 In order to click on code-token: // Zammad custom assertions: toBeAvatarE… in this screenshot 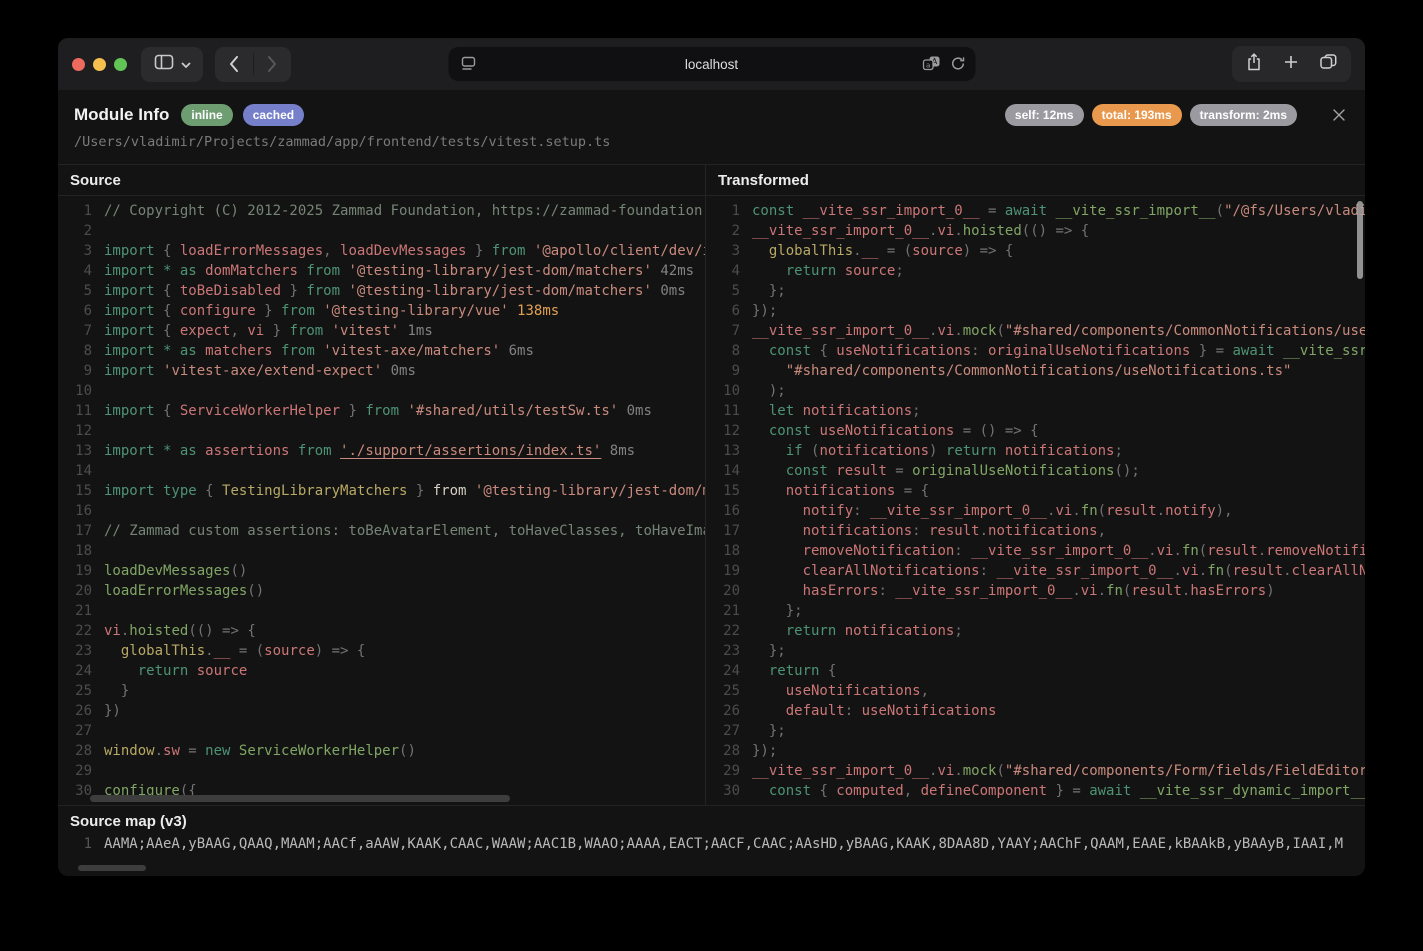, I will do `click(404, 531)`.